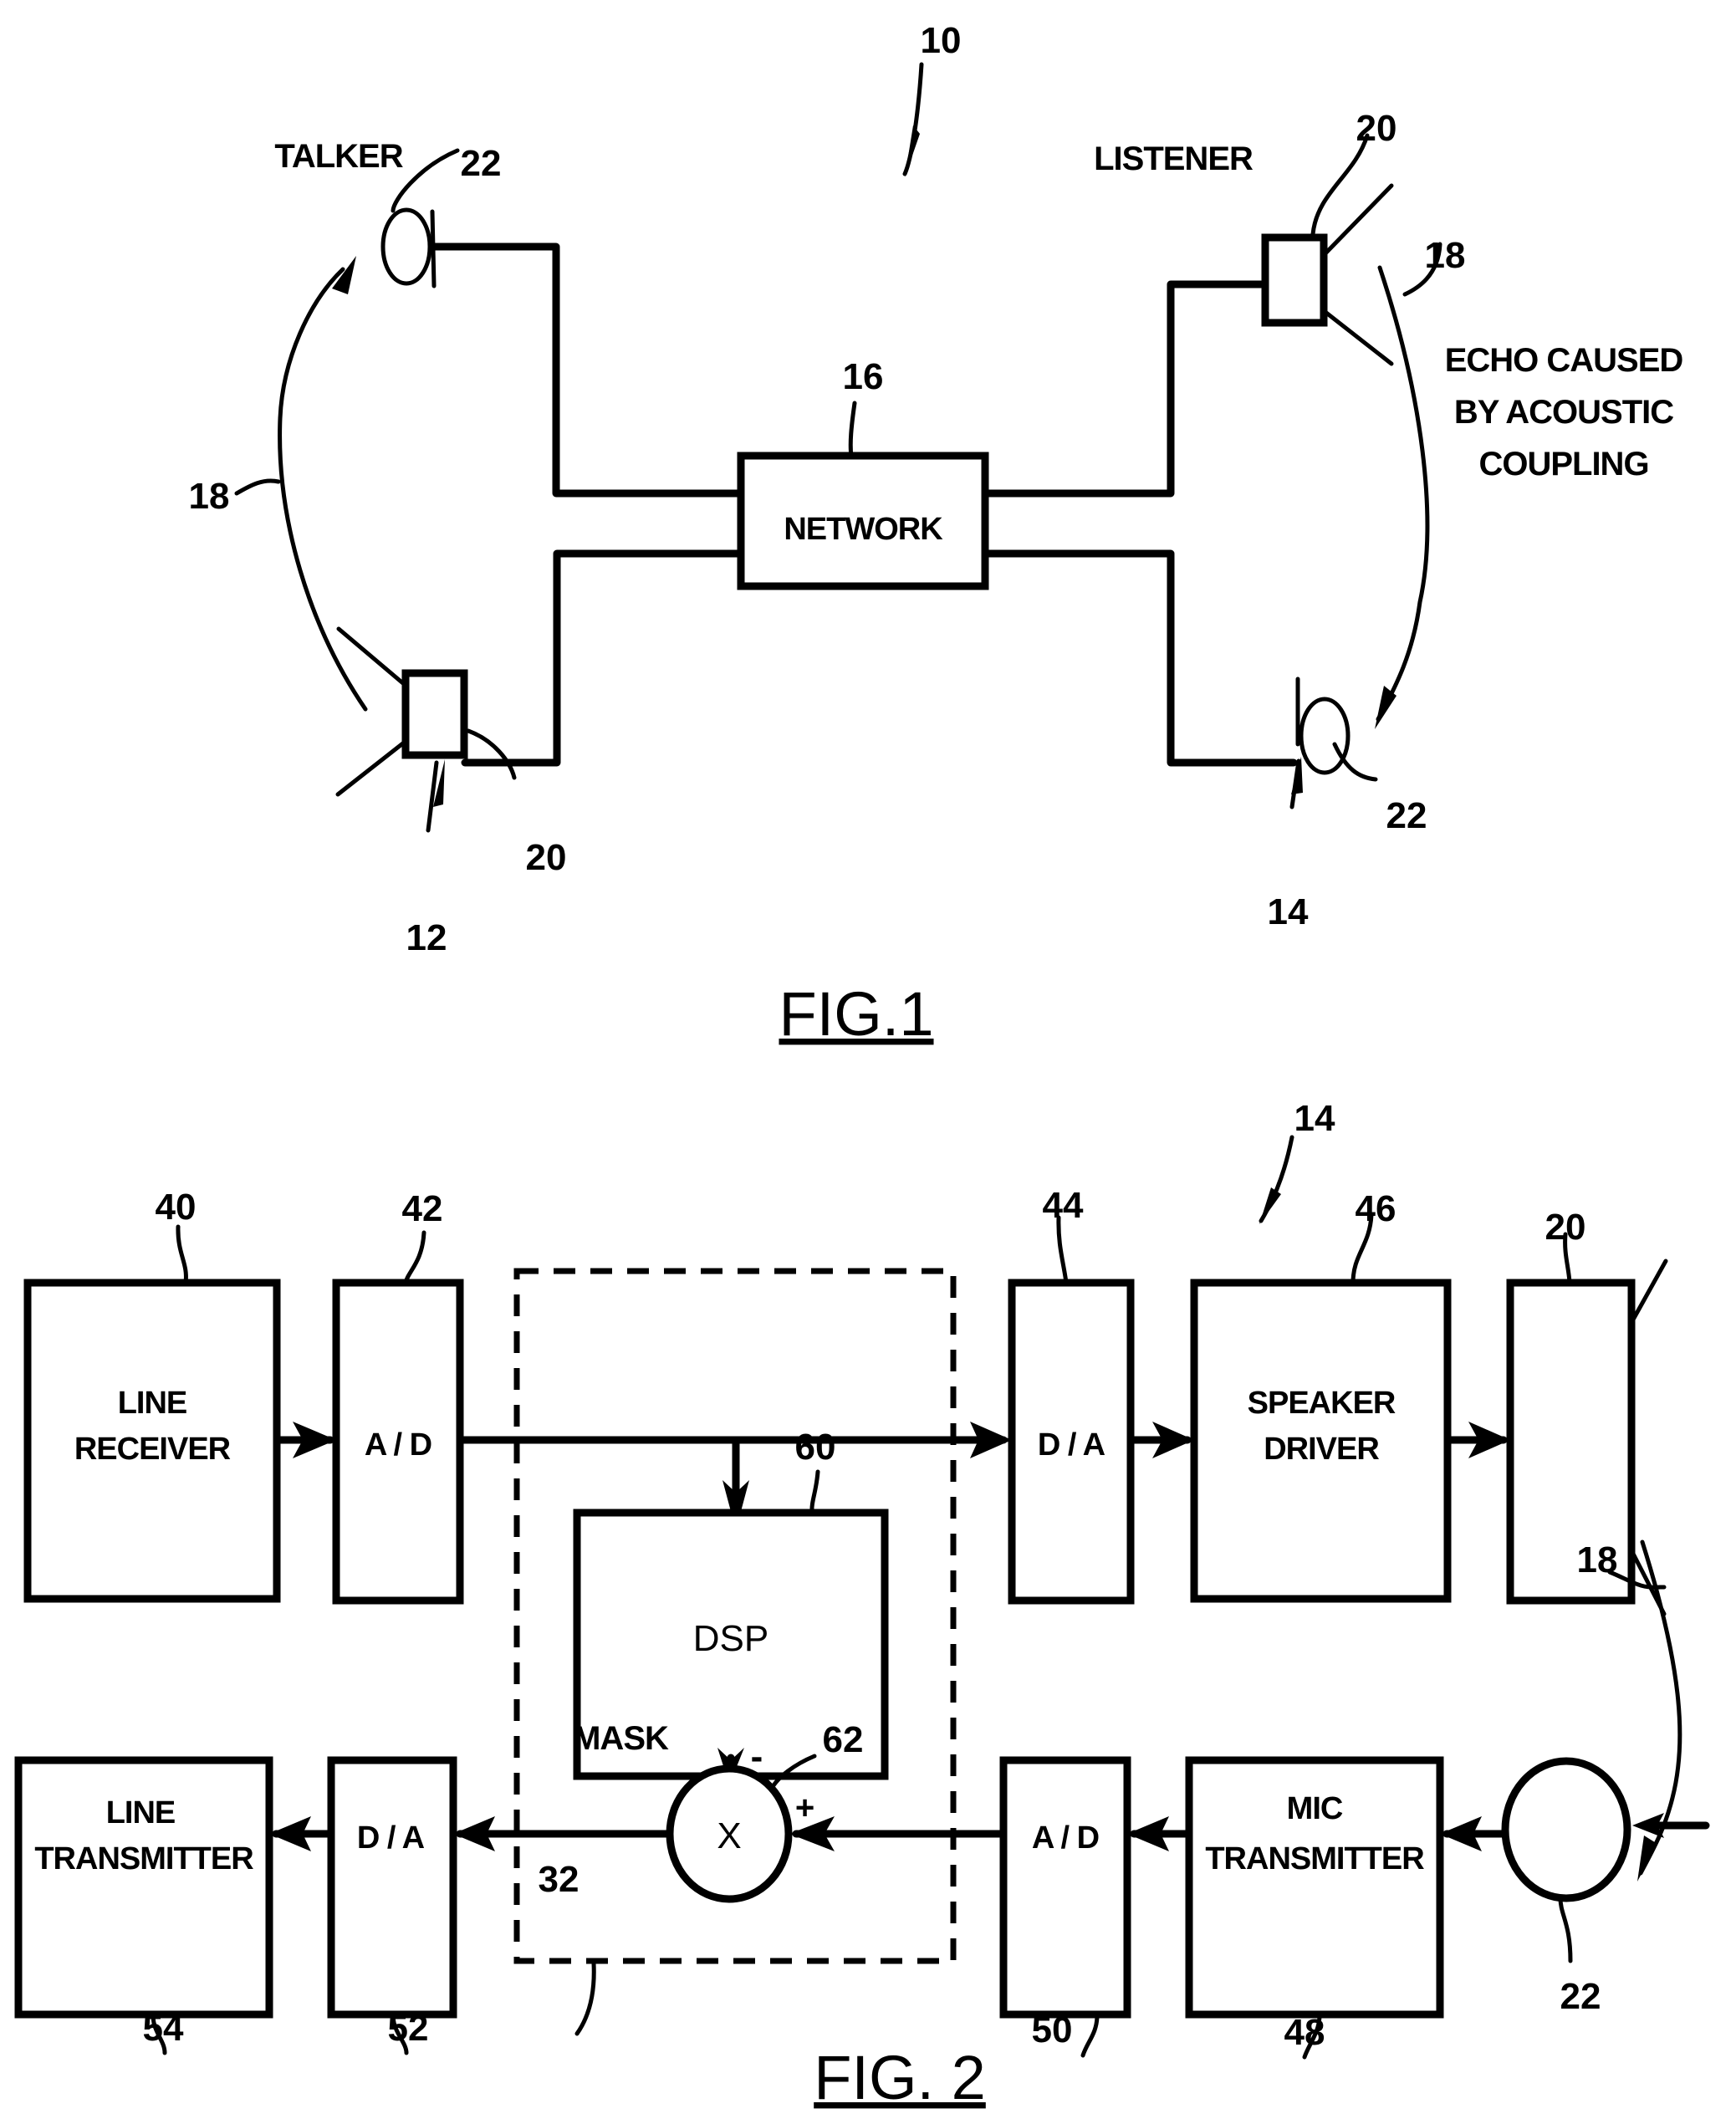 This screenshot has width=1736, height=2124. What do you see at coordinates (863, 530) in the screenshot?
I see `network-label: NETWORK` at bounding box center [863, 530].